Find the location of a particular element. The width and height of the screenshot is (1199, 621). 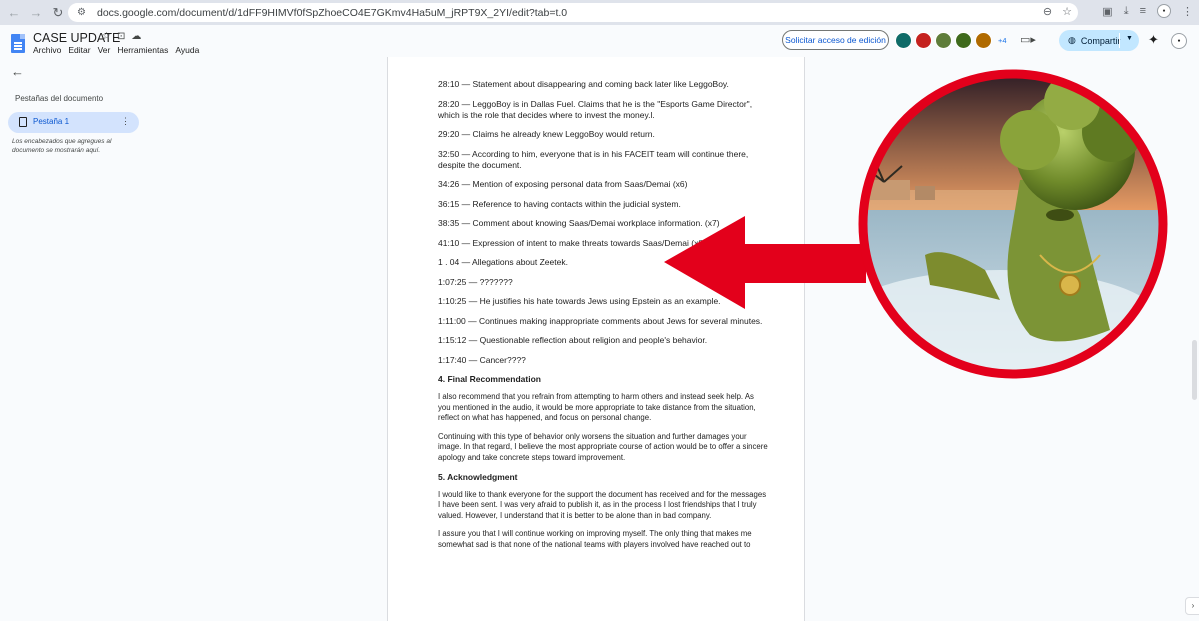

reload-icon: ↻ is located at coordinates (58, 13).